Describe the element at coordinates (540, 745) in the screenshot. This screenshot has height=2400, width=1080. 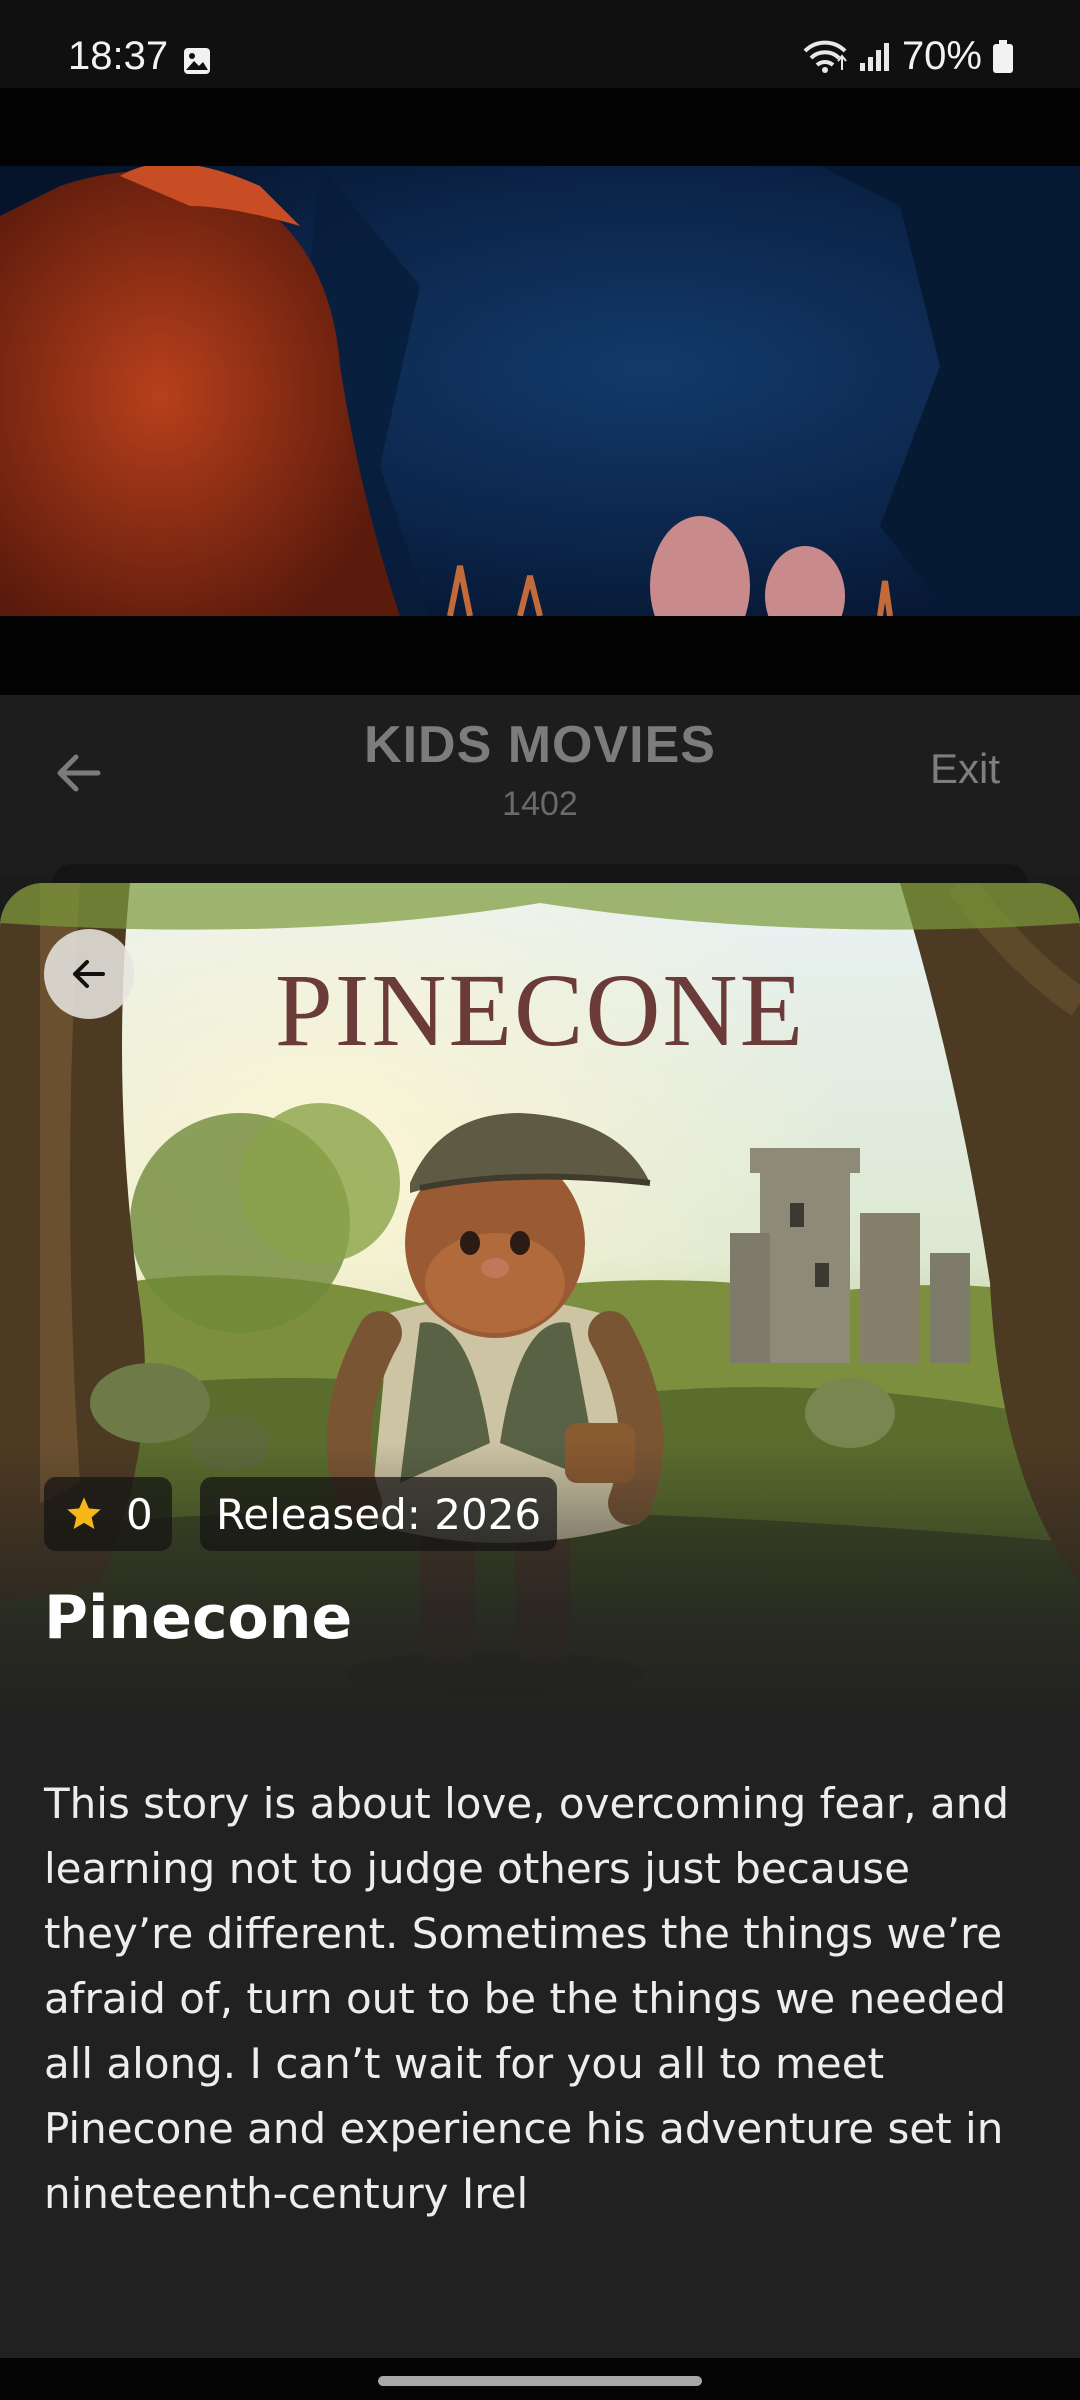
I see `category-title: KIDS MOVIES` at that location.